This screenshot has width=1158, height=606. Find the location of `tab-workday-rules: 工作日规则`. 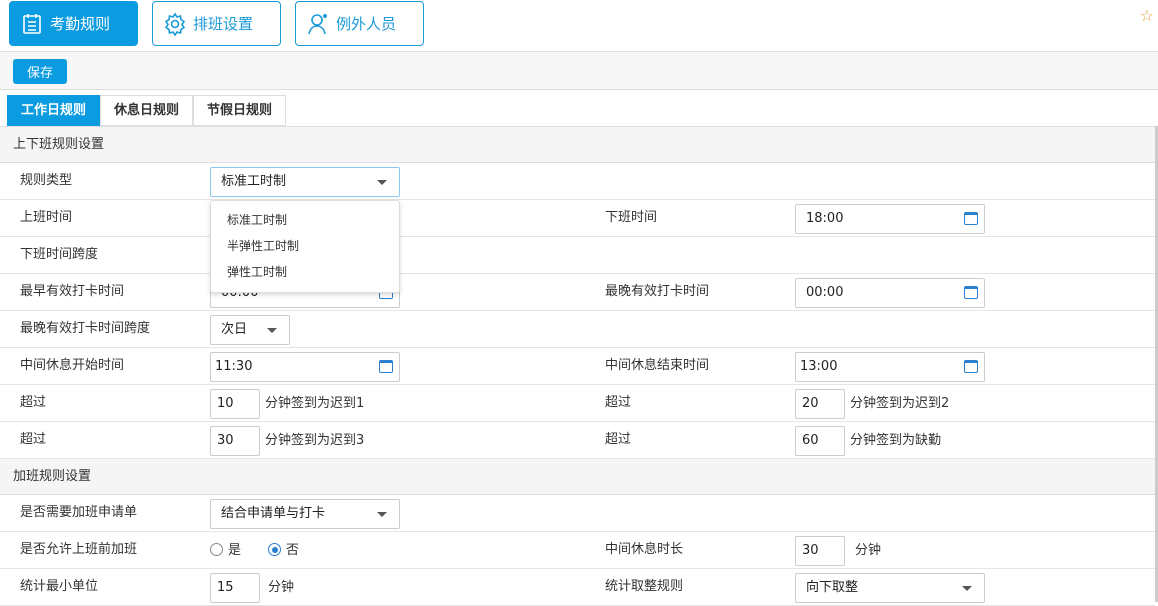

tab-workday-rules: 工作日规则 is located at coordinates (54, 110).